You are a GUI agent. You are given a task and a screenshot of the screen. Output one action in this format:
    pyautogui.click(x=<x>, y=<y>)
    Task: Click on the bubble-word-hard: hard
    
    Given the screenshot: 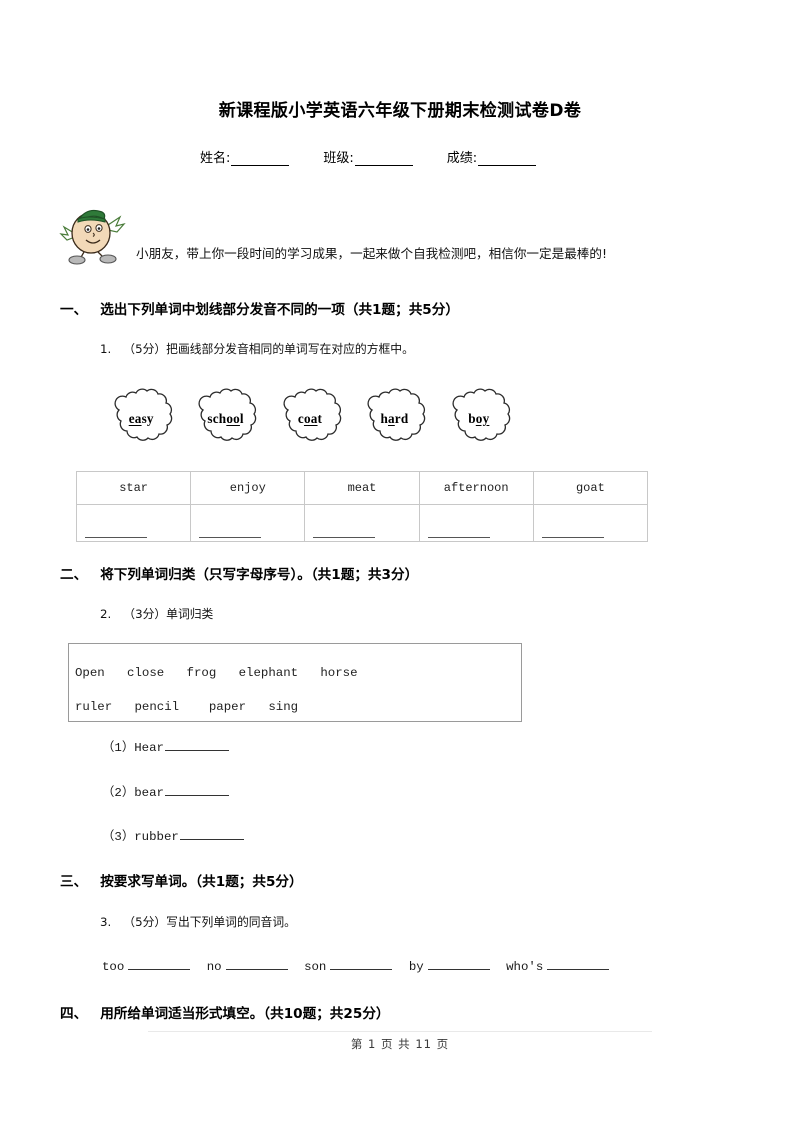 What is the action you would take?
    pyautogui.click(x=394, y=418)
    